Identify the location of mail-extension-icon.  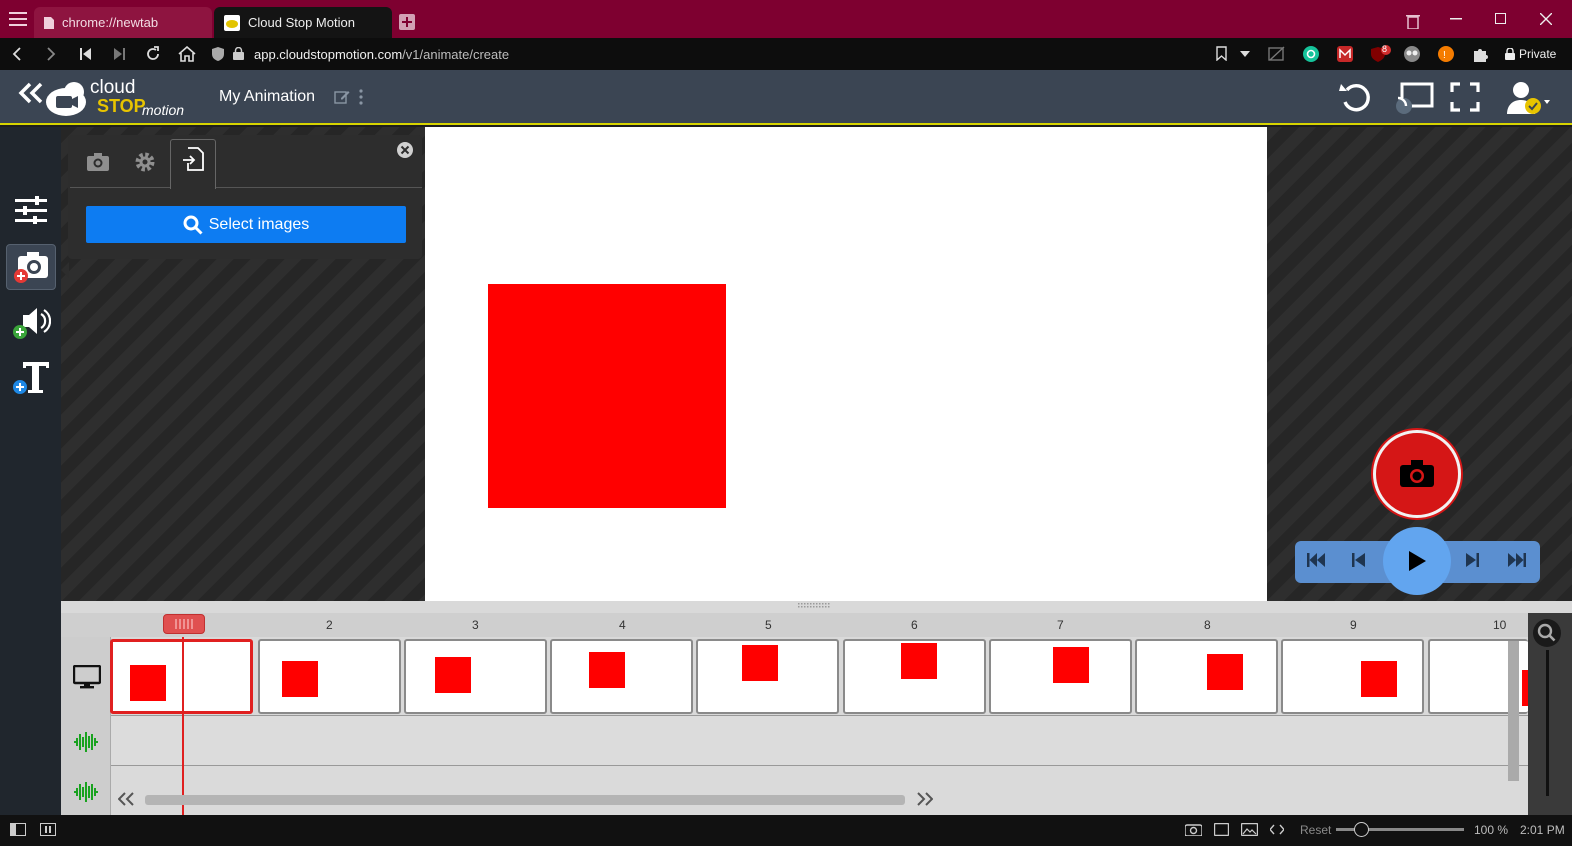
(1345, 54).